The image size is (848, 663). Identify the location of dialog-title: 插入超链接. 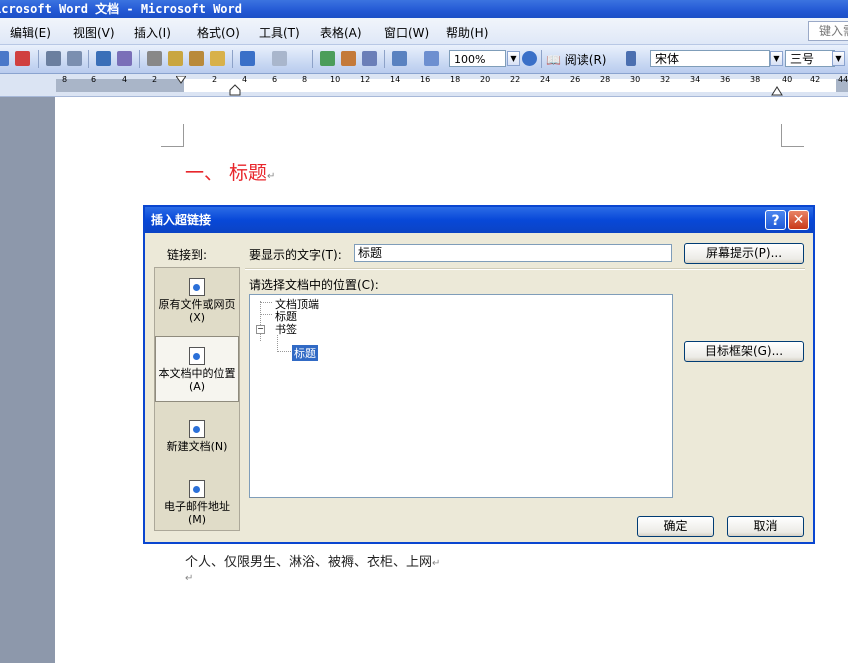
(181, 220).